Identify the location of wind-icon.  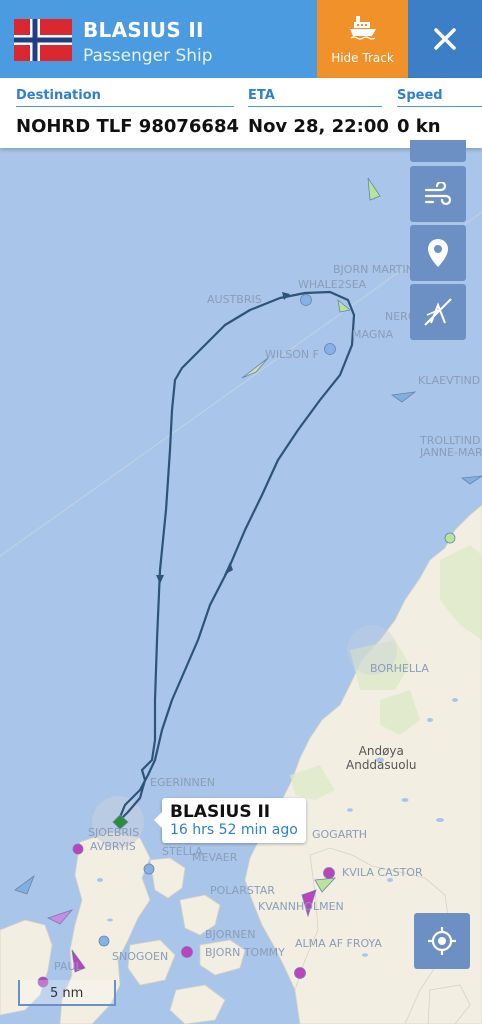
(438, 194).